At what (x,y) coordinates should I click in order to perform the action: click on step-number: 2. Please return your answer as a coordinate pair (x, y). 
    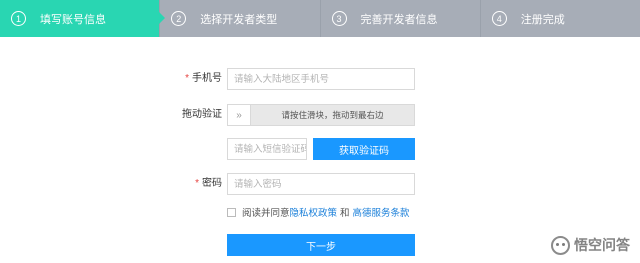
    Looking at the image, I should click on (179, 18).